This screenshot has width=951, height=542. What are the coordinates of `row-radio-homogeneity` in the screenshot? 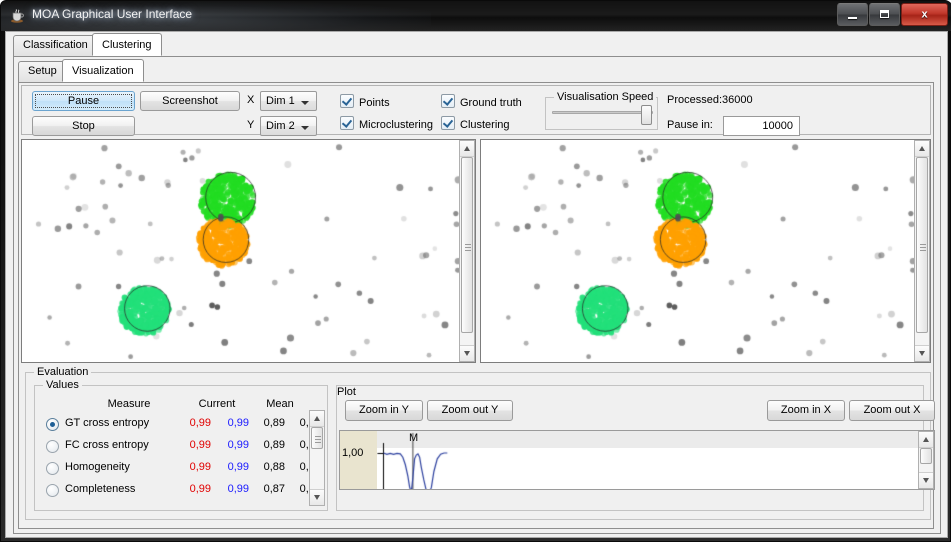 It's located at (52, 468).